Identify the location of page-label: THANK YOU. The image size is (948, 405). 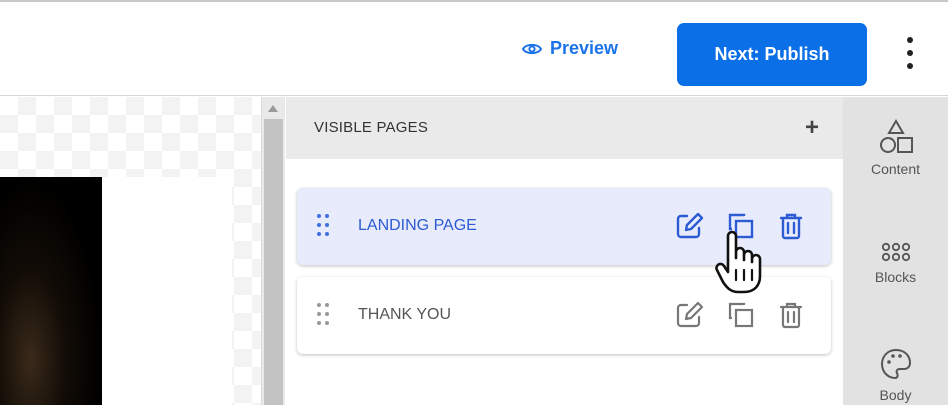
(405, 314).